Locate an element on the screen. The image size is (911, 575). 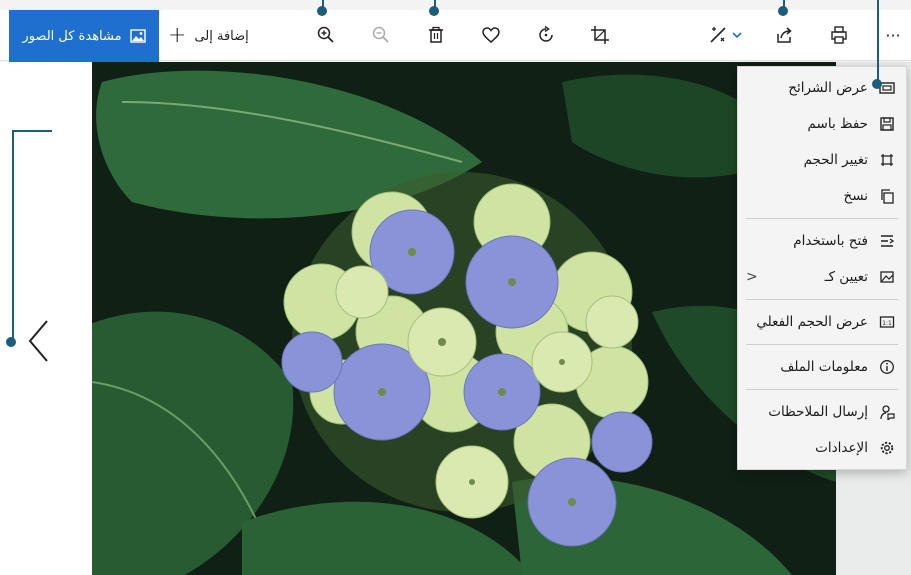
rotate-icon is located at coordinates (546, 33).